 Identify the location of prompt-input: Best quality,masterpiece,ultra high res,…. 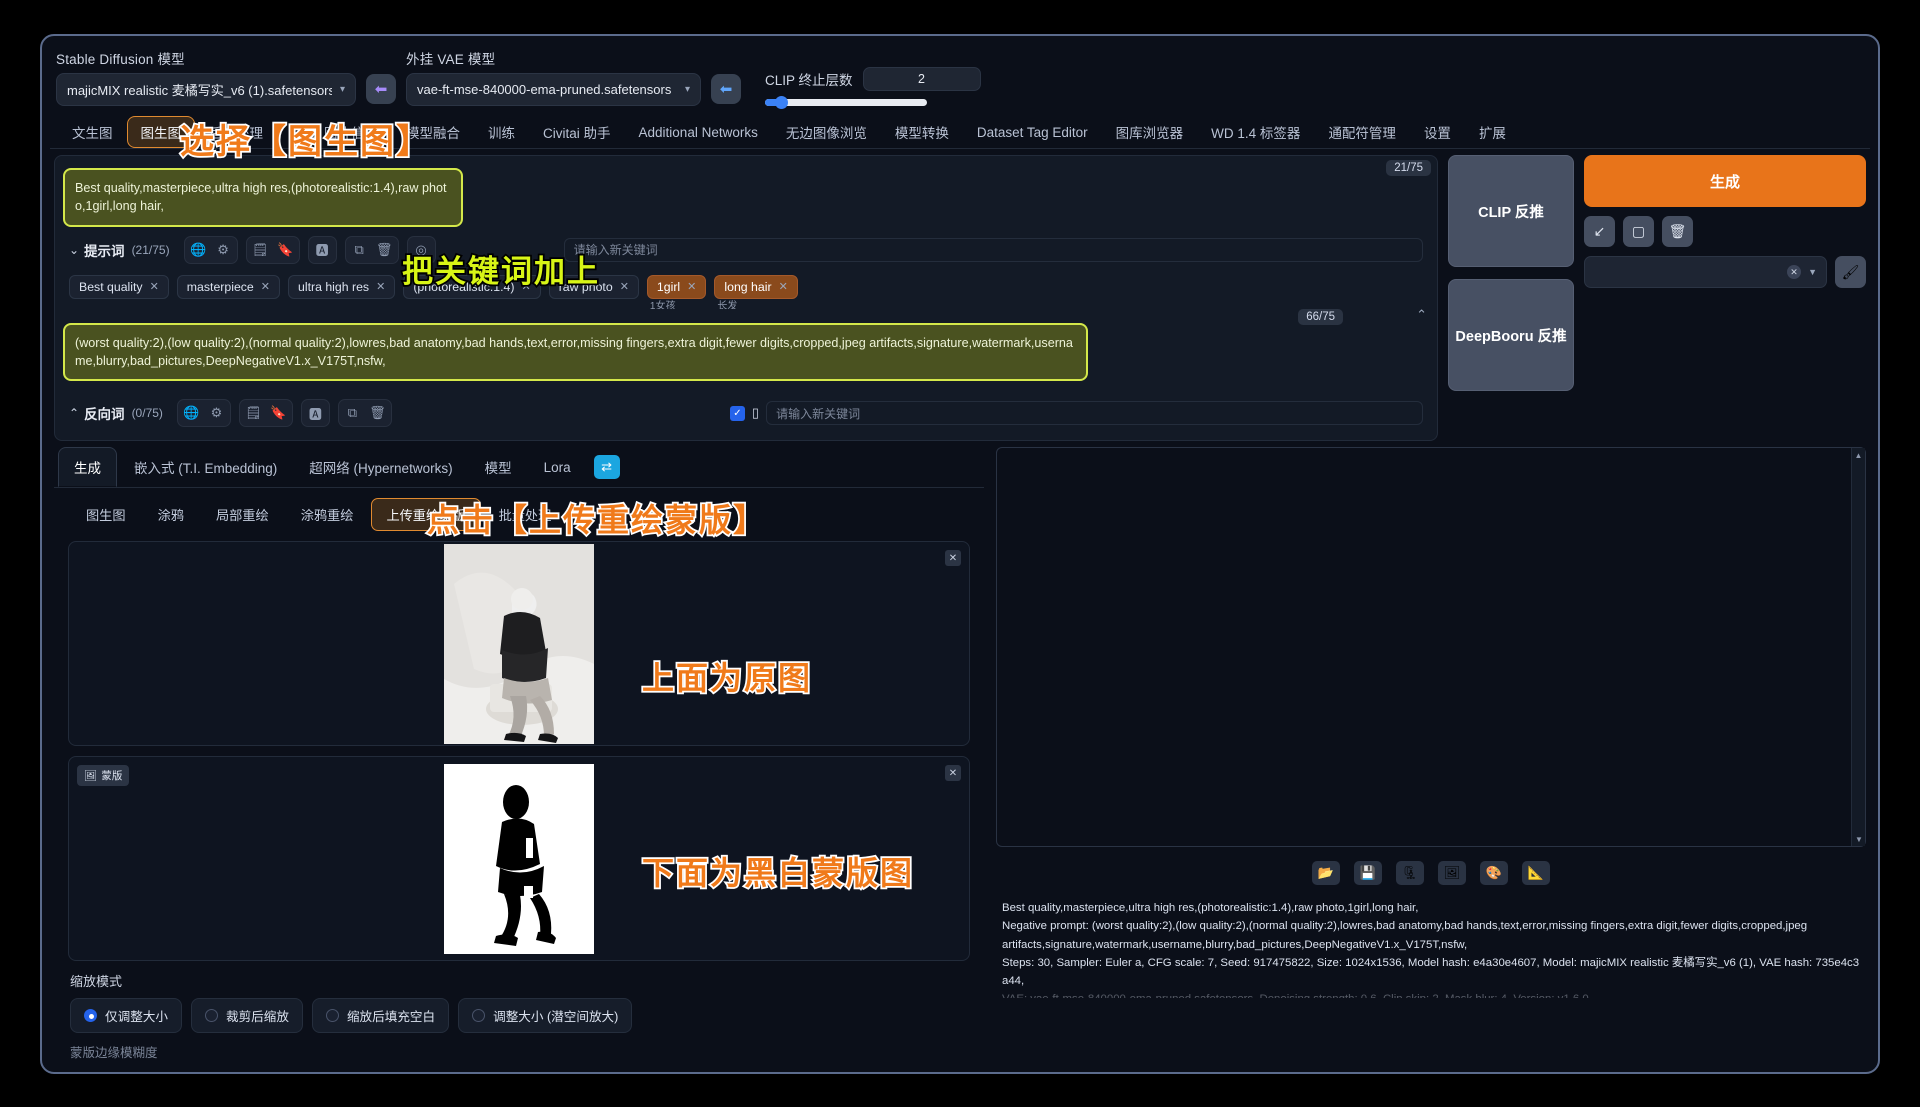
(263, 197).